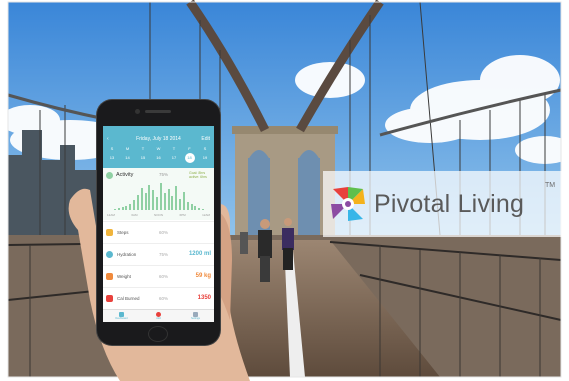 This screenshot has width=569, height=381. Describe the element at coordinates (158, 299) in the screenshot. I see `metric-row-calories: Cal Burned 60% 1350` at that location.